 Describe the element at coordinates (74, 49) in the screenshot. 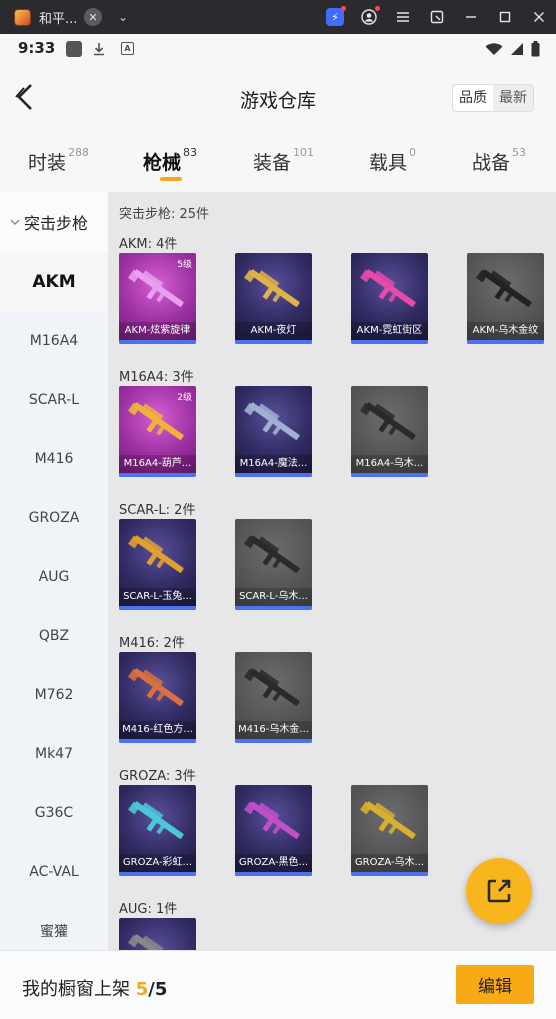

I see `app-notification-icon` at that location.